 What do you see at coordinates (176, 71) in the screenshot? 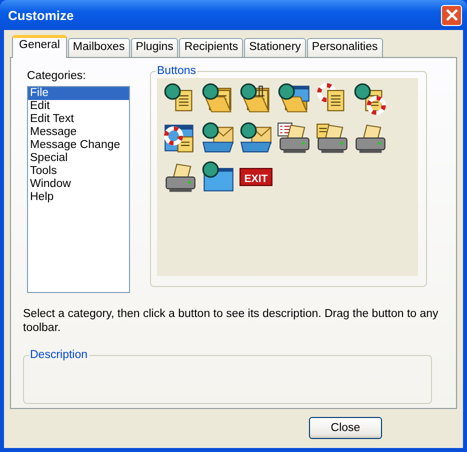
I see `group-title: Buttons` at bounding box center [176, 71].